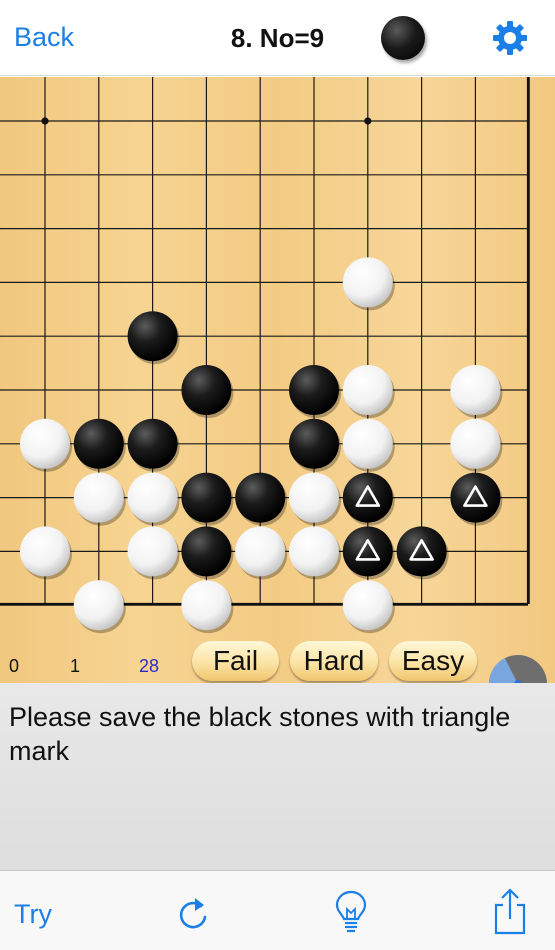  I want to click on bottom-toolbar: Try, so click(277, 910).